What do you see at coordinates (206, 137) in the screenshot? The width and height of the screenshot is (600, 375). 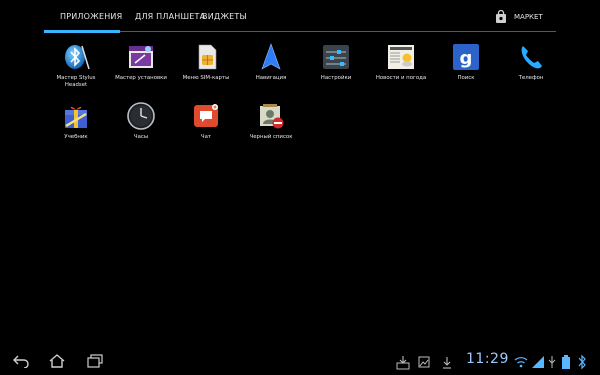 I see `app-label: Чат` at bounding box center [206, 137].